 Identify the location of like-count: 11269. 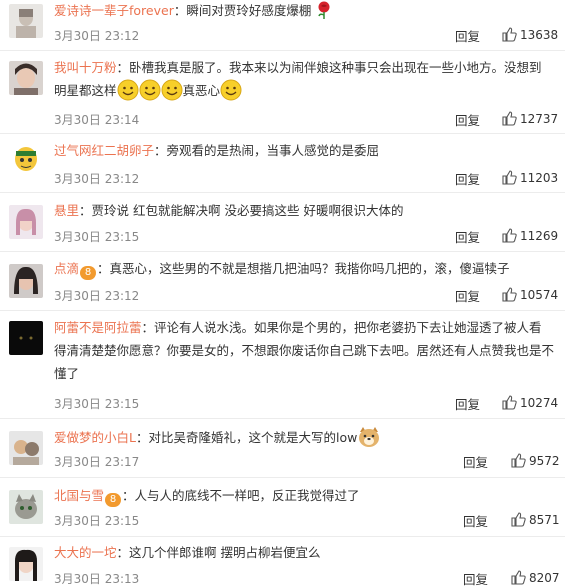
(539, 236).